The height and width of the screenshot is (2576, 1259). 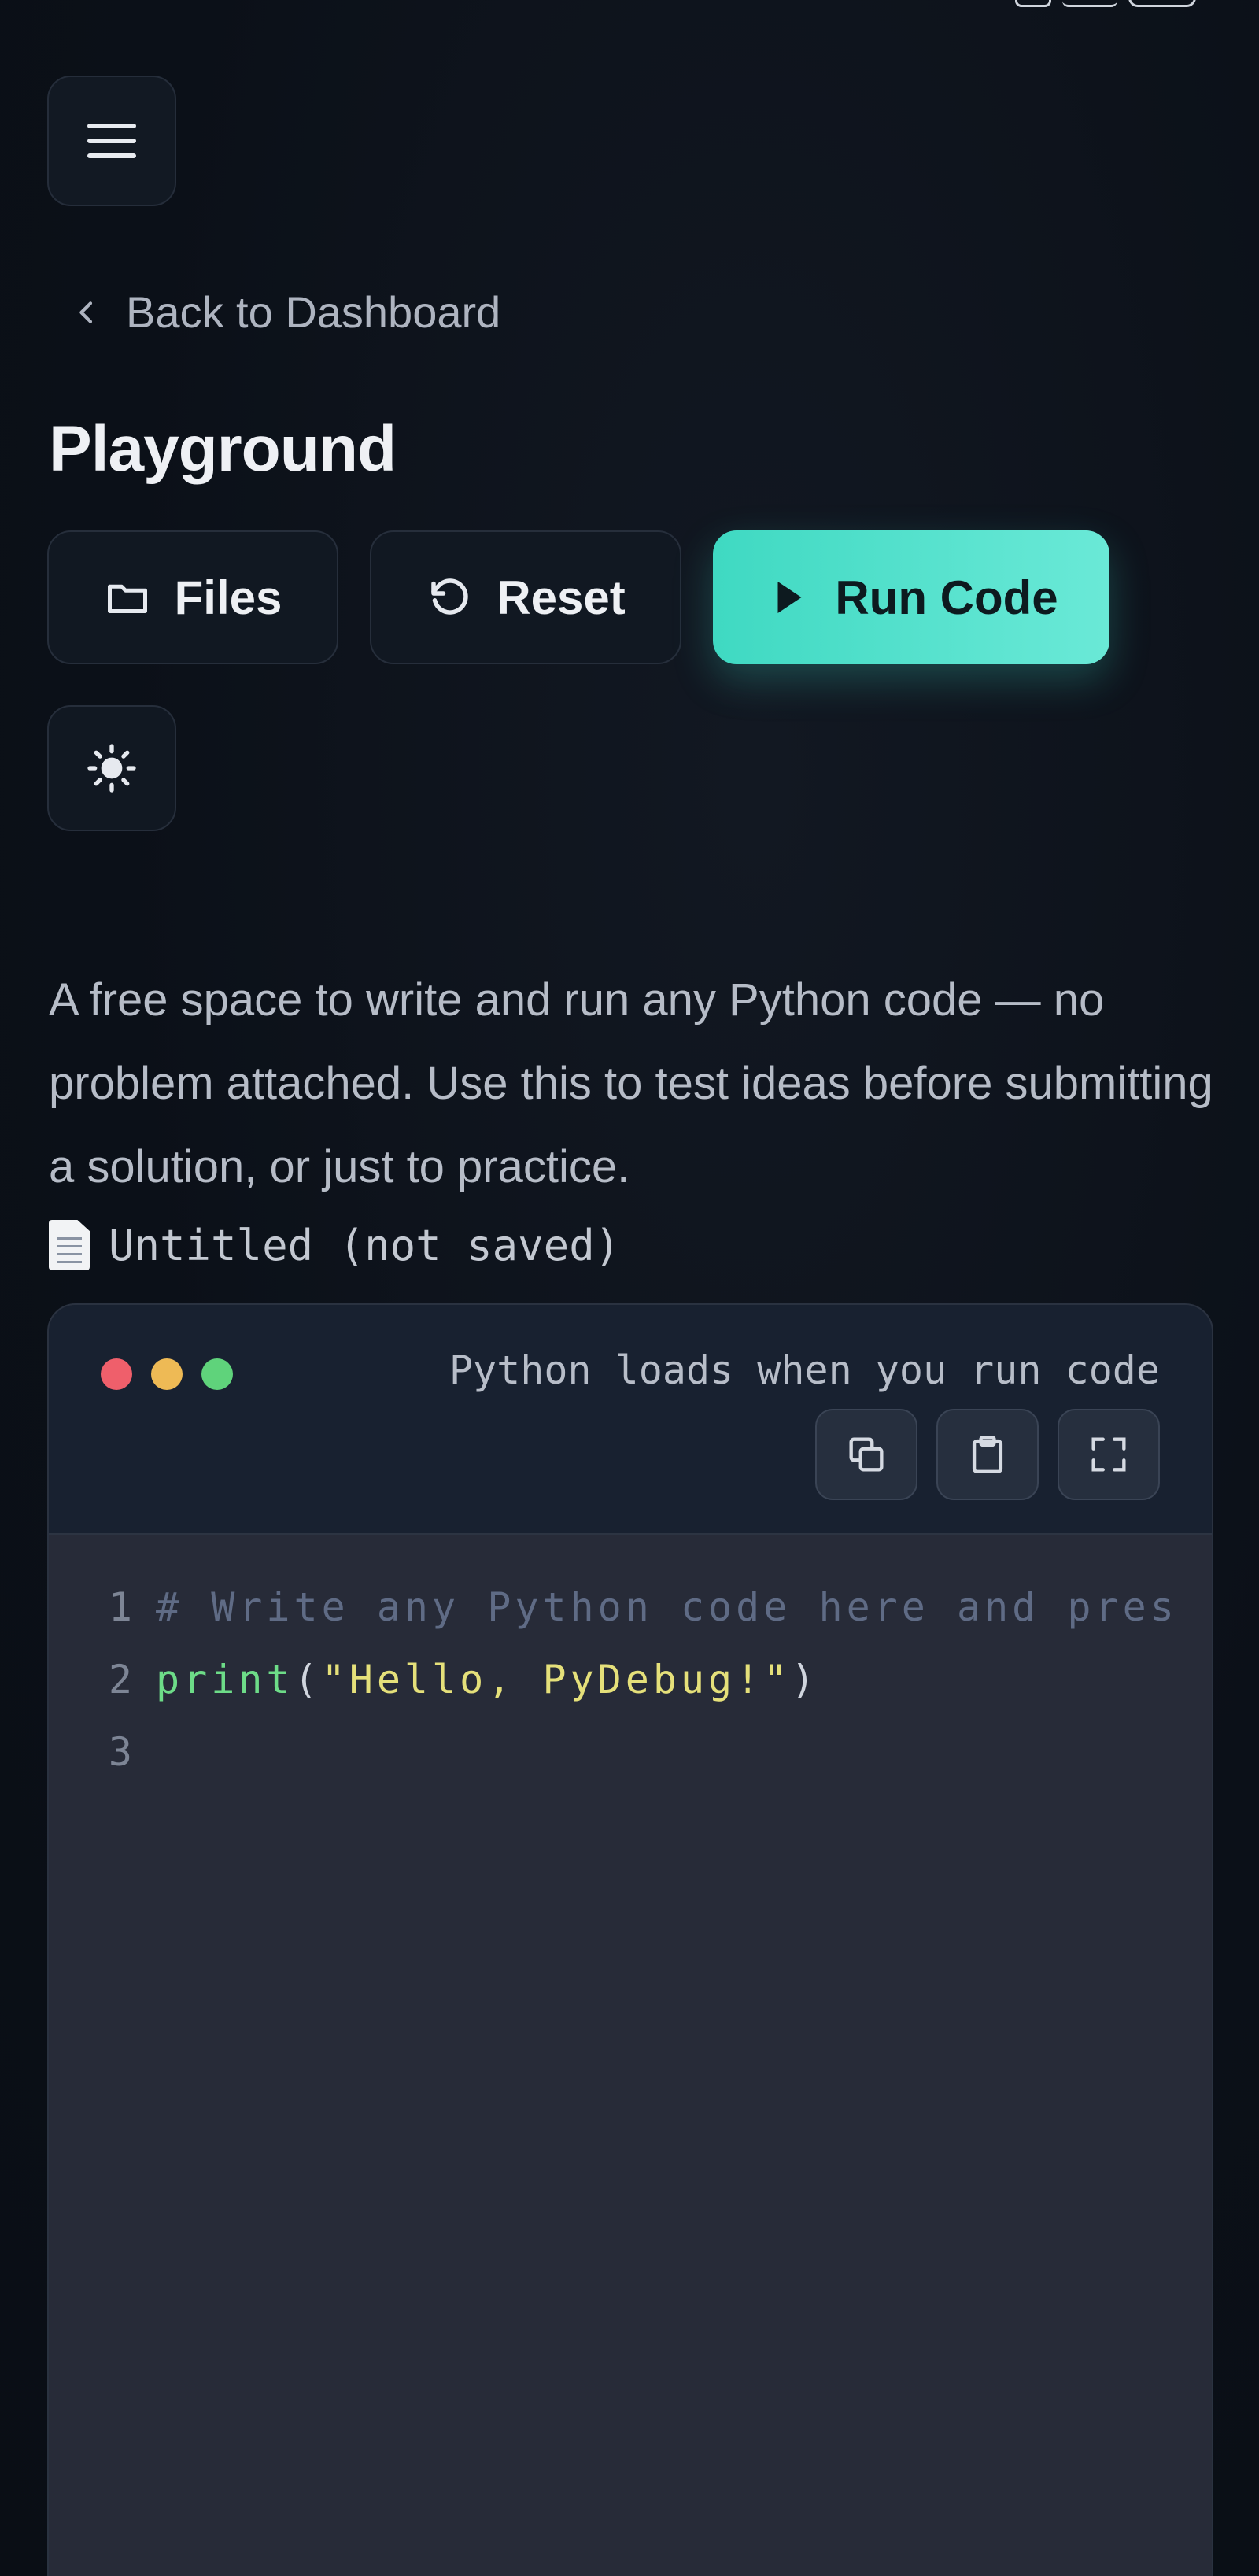 I want to click on run-code-button: Run Code, so click(x=911, y=597).